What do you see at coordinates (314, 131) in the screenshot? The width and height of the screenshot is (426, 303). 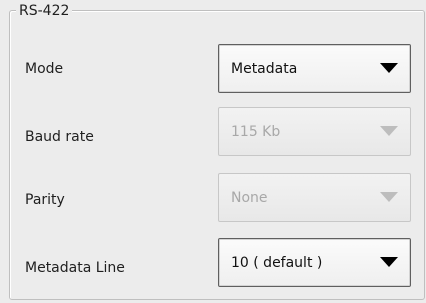 I see `baud-rate-dropdown: 115 Kb` at bounding box center [314, 131].